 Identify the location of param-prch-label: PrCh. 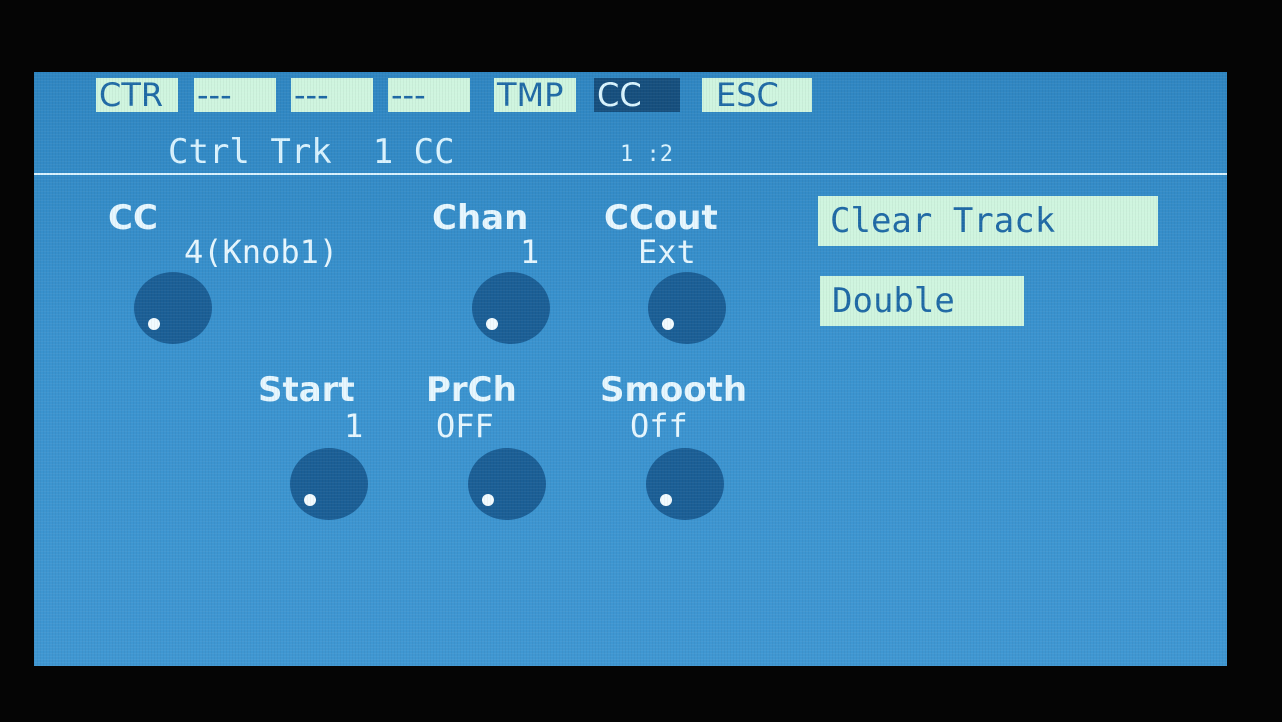
(471, 390).